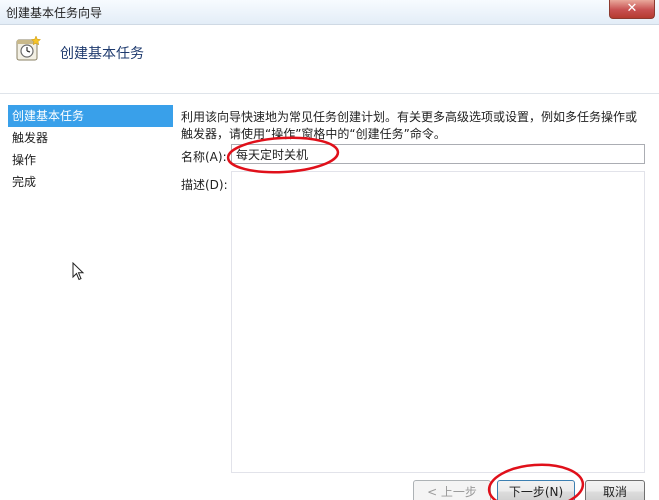  I want to click on mouse-cursor-icon, so click(78, 271).